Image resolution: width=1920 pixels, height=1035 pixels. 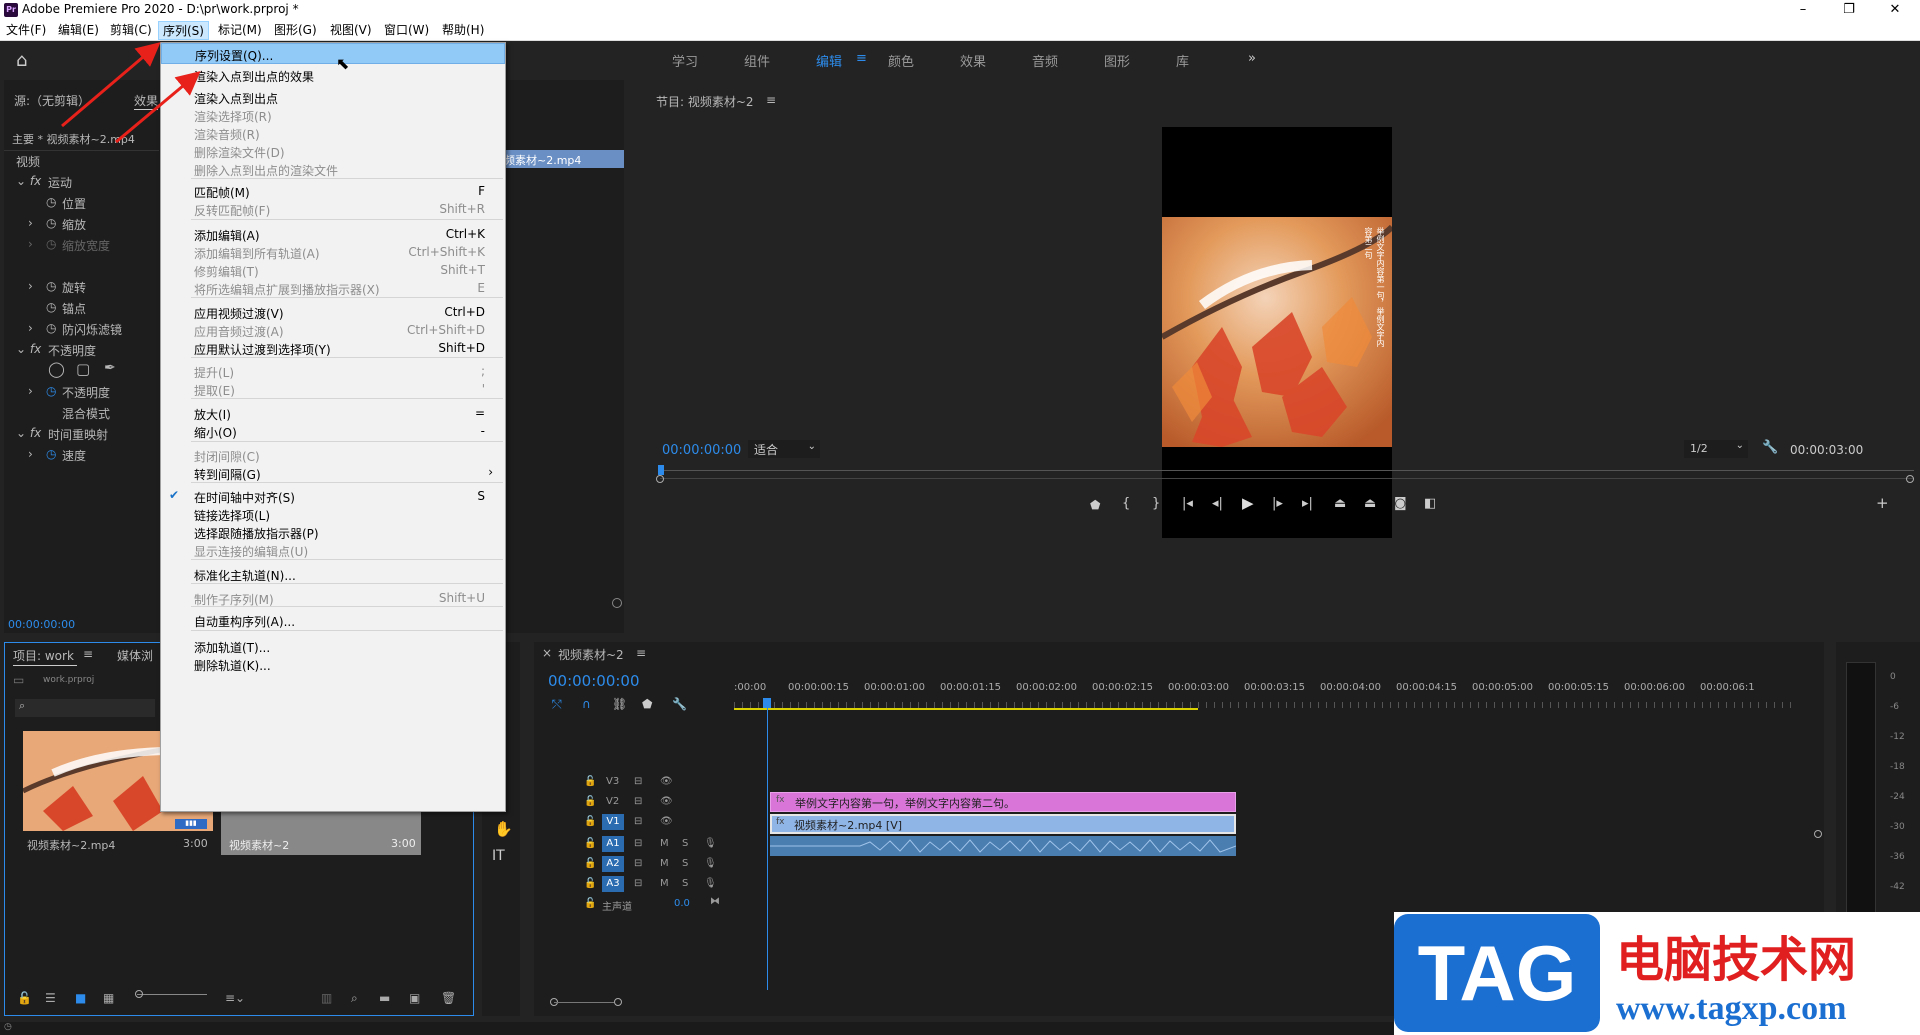 What do you see at coordinates (498, 856) in the screenshot?
I see `type-tool-icon: ⅠT` at bounding box center [498, 856].